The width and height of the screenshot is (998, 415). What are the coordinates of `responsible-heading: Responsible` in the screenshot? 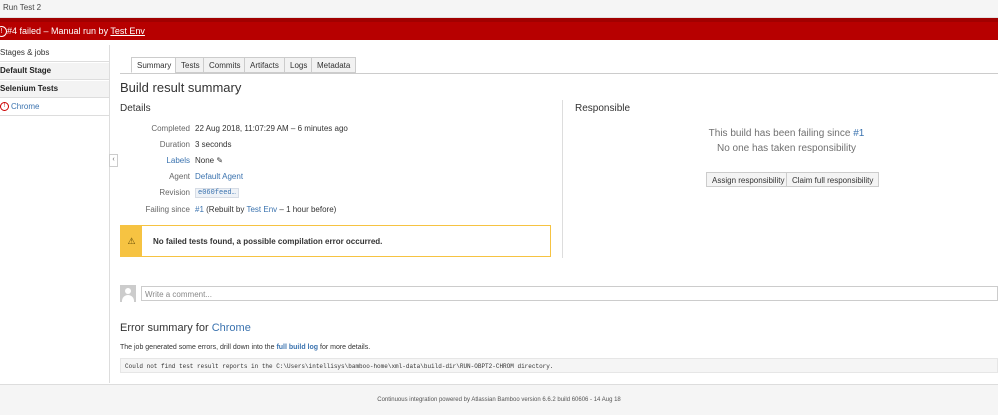 It's located at (603, 108).